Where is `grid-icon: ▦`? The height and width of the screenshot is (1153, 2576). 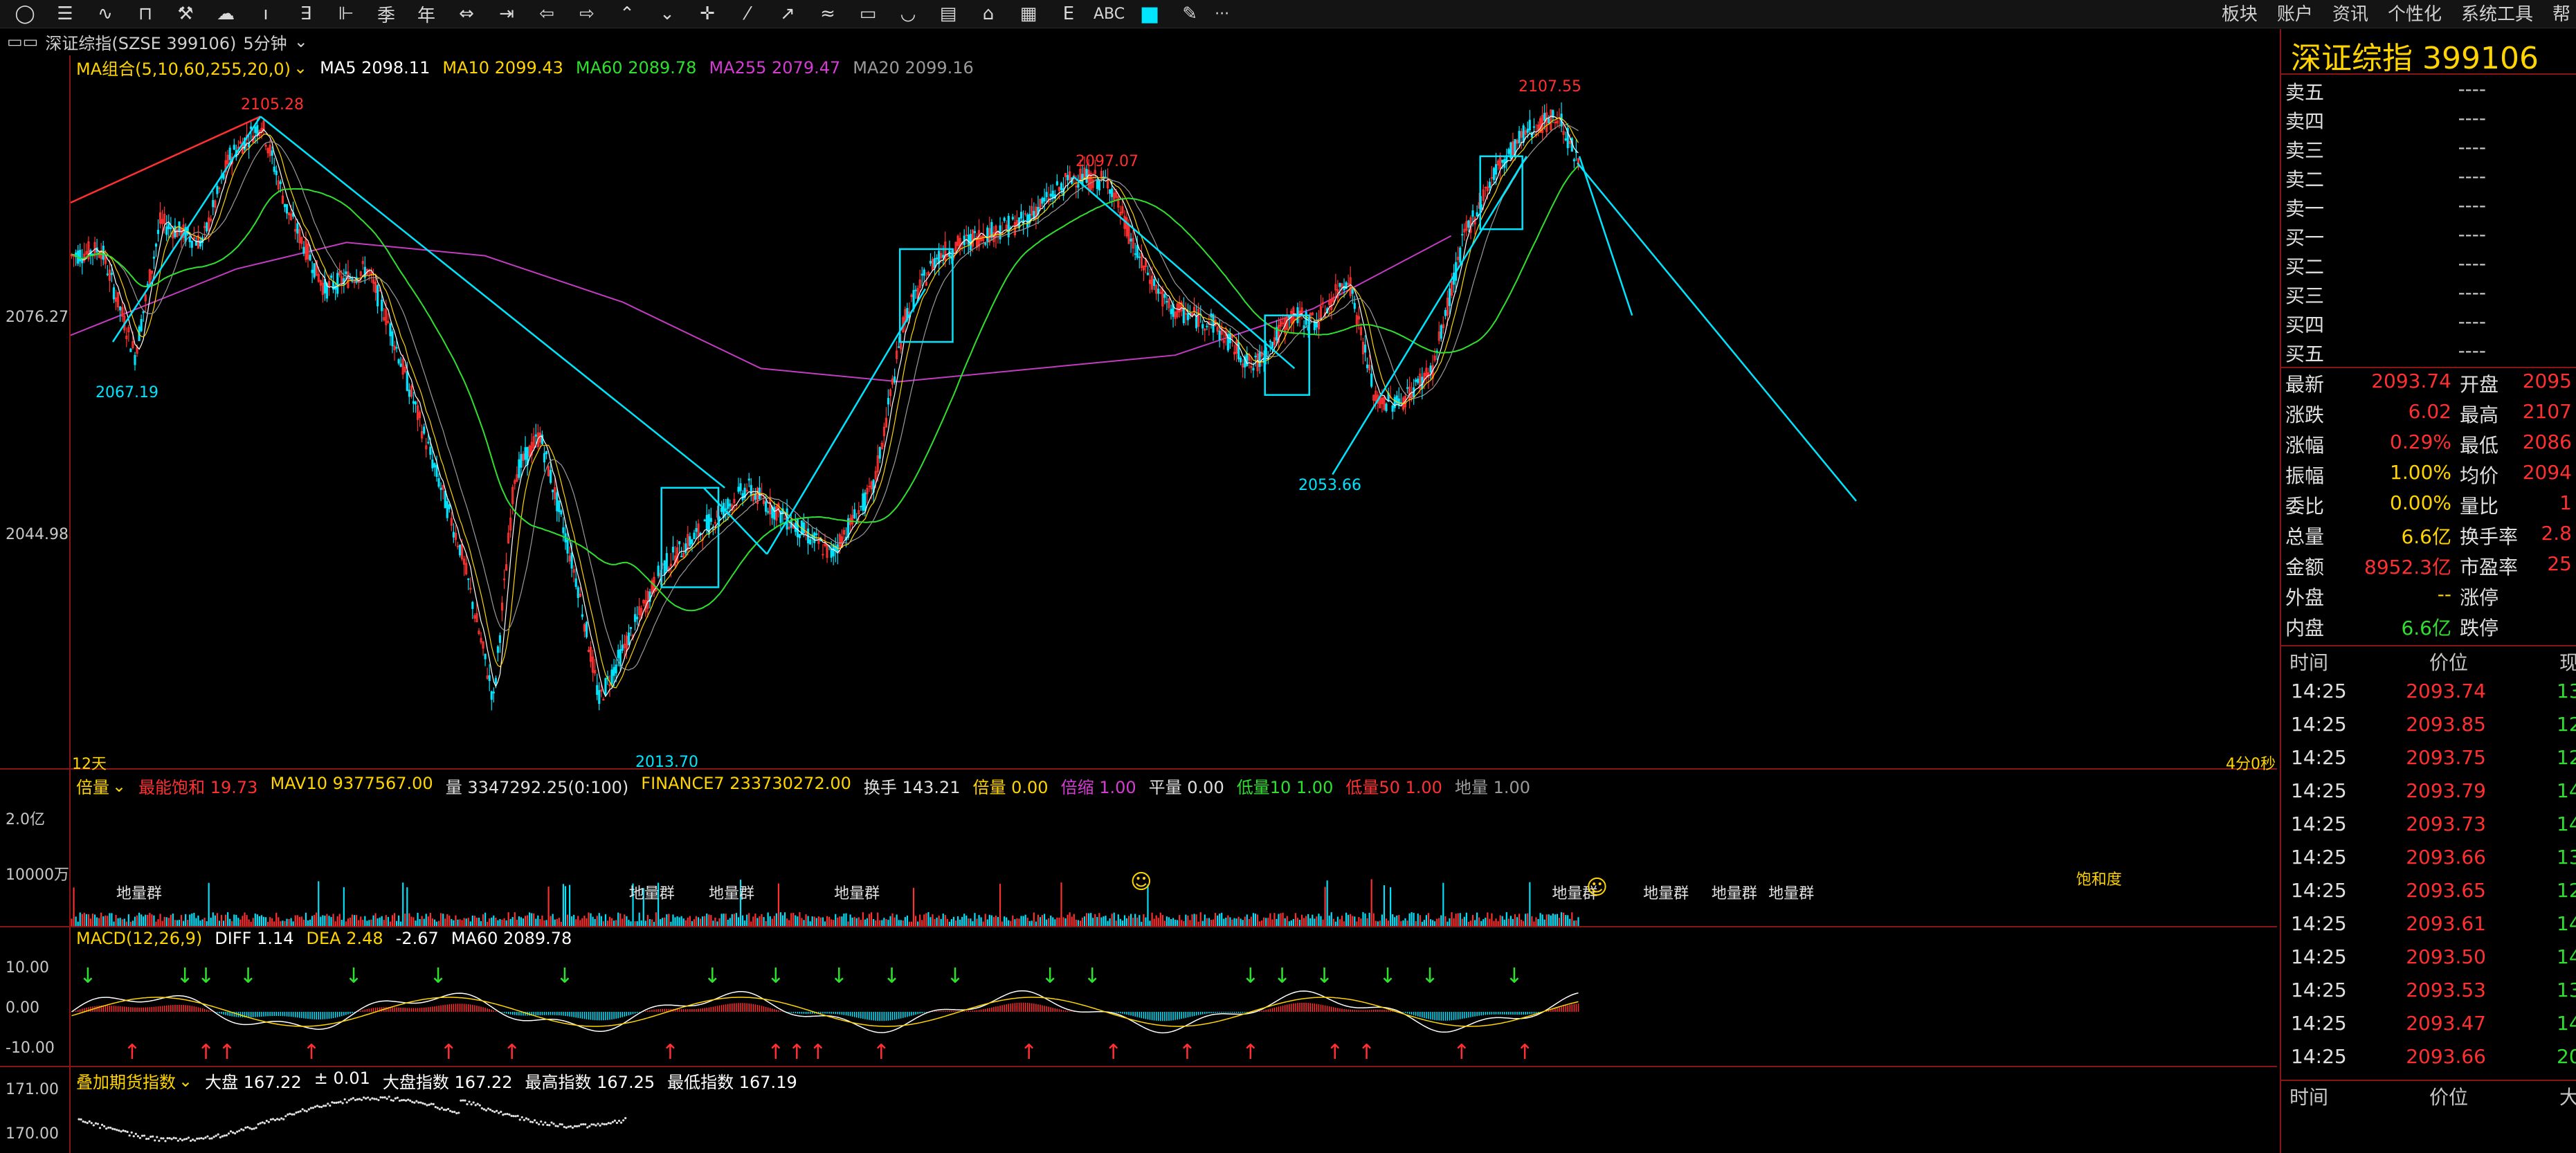 grid-icon: ▦ is located at coordinates (1028, 14).